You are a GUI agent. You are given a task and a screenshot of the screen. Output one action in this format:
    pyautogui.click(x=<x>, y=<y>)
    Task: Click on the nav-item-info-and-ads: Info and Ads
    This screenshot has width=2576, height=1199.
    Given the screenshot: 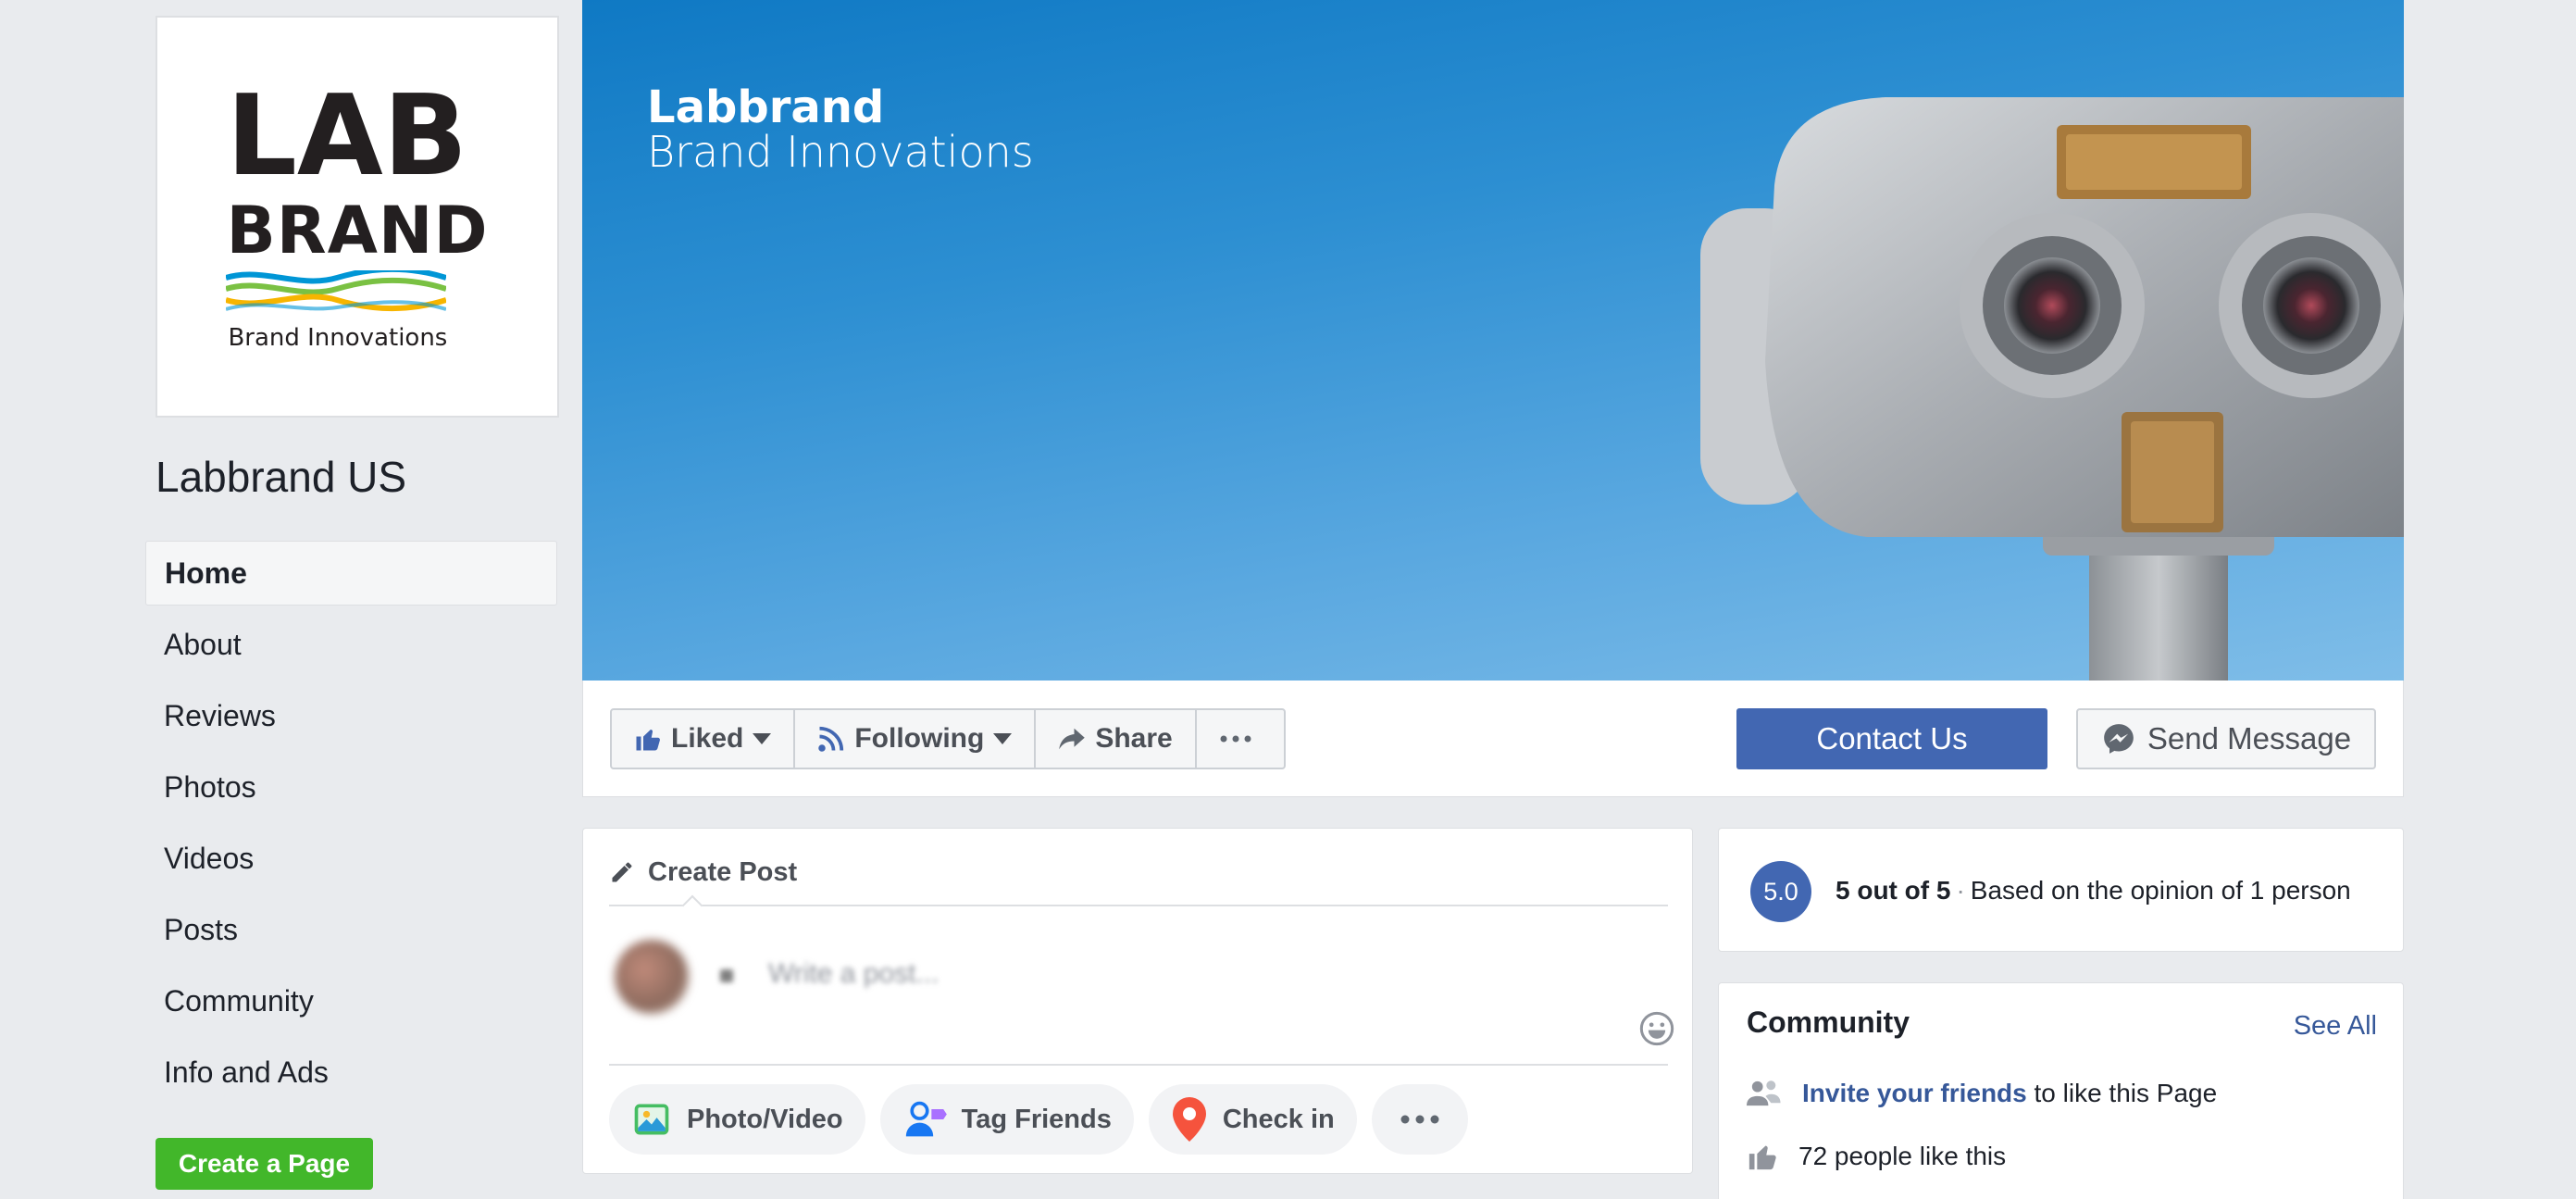 What is the action you would take?
    pyautogui.click(x=351, y=1072)
    